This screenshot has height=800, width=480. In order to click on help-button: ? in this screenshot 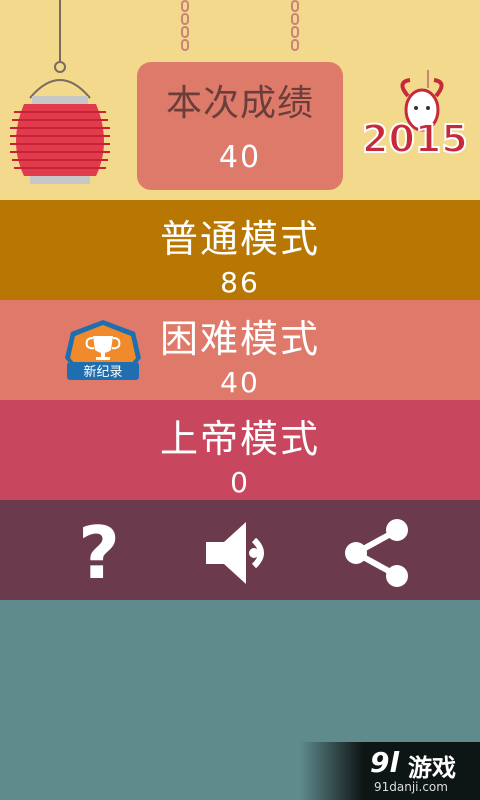, I will do `click(99, 553)`.